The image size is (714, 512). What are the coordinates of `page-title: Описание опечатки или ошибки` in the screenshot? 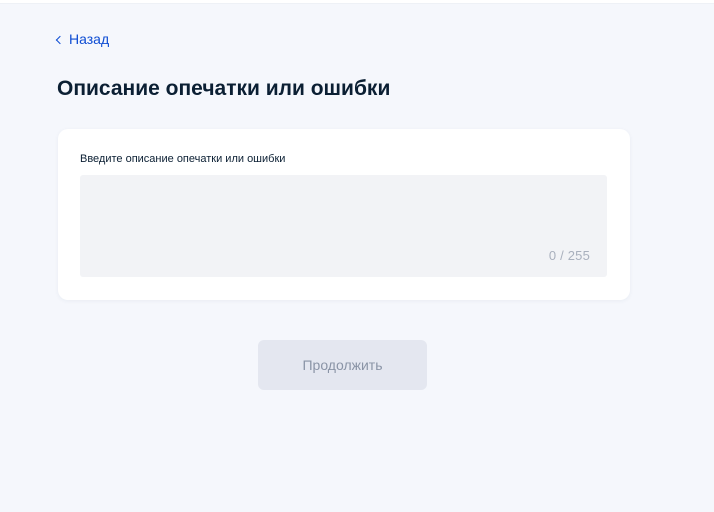 It's located at (224, 88).